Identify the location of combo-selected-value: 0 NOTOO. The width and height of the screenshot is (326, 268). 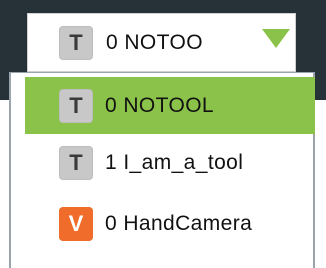
(154, 42).